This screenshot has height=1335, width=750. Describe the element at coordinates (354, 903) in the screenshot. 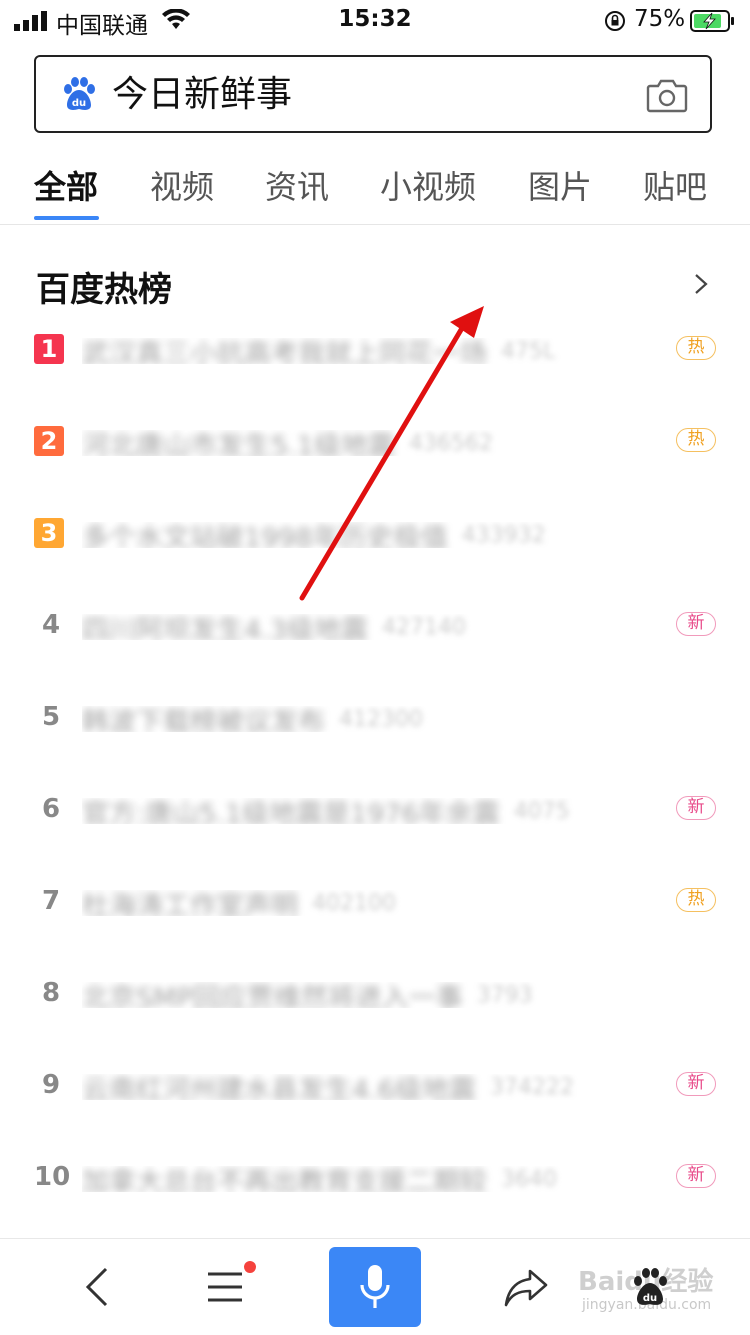

I see `hot-item-count: 402100` at that location.